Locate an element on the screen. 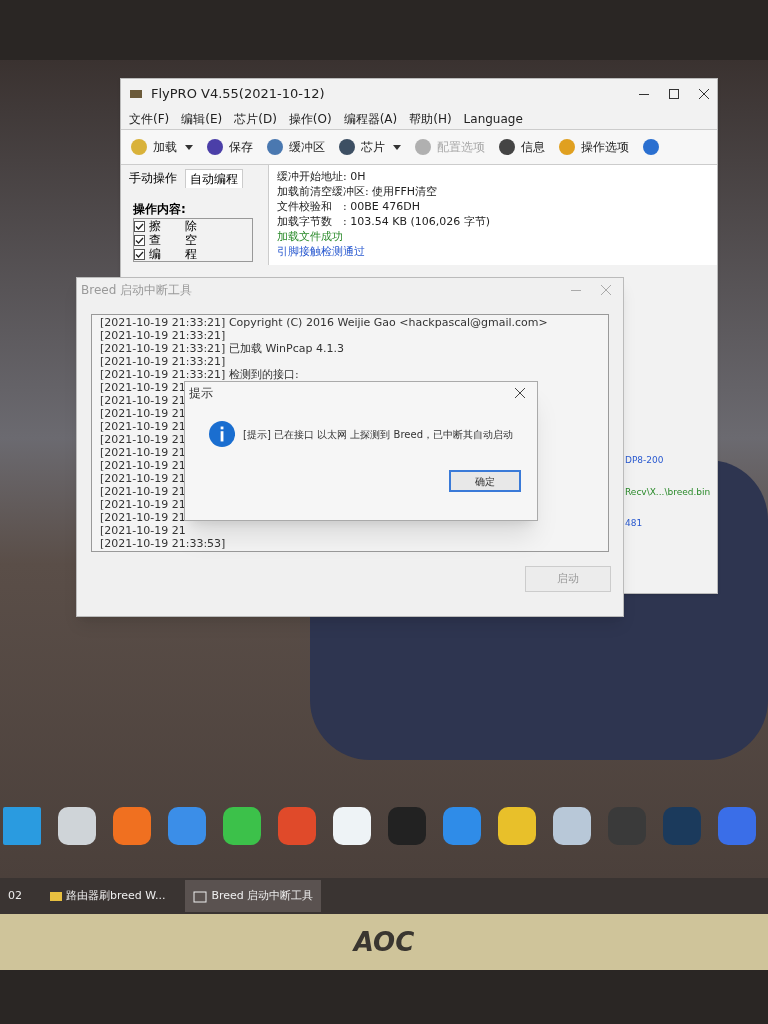 This screenshot has height=1024, width=768. log-line: [2021-10-19 21:33:21] 检测到的接口: is located at coordinates (199, 374).